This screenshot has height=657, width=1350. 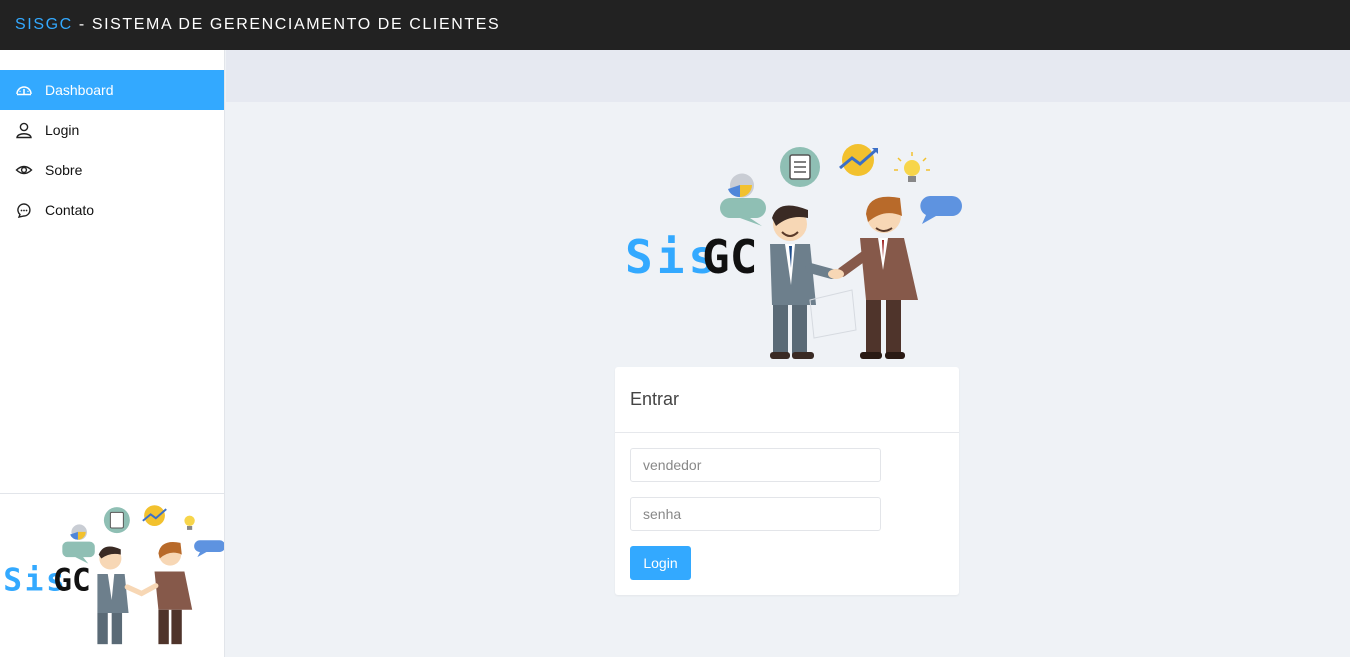 What do you see at coordinates (792, 253) in the screenshot?
I see `hero-illustration: Sis GC` at bounding box center [792, 253].